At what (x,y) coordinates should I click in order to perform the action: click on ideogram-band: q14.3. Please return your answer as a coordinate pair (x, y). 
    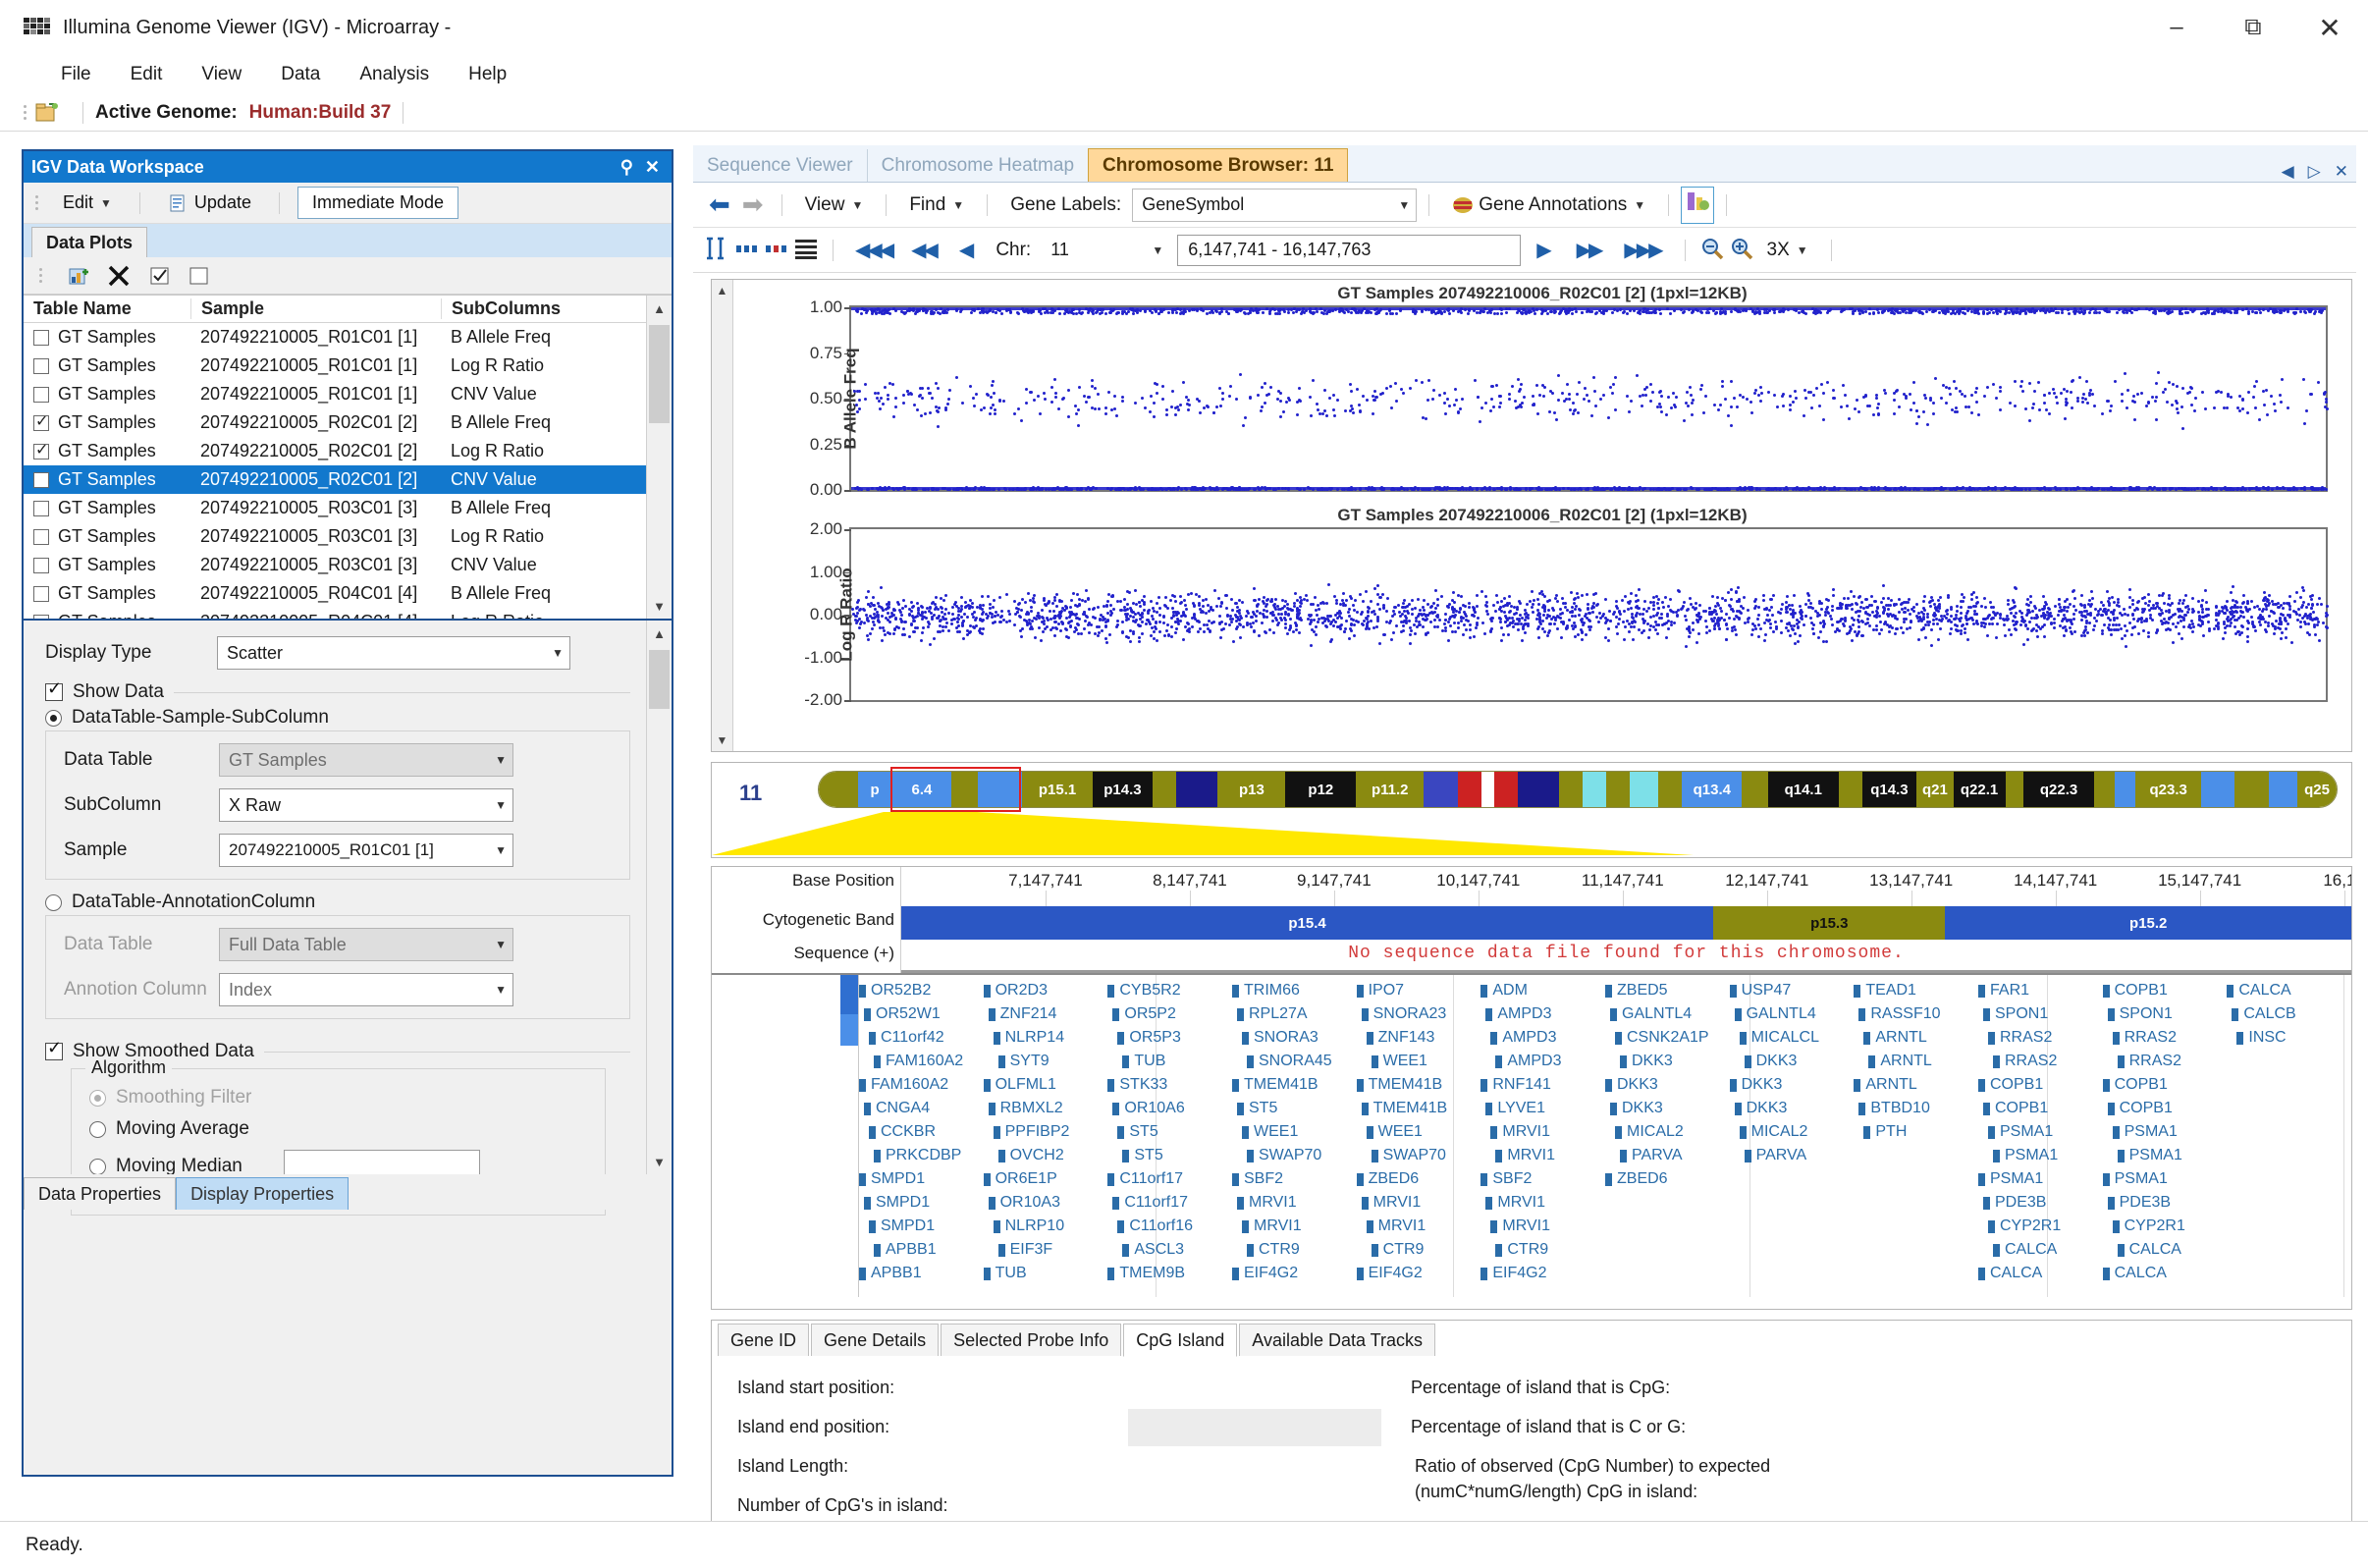
    Looking at the image, I should click on (1889, 789).